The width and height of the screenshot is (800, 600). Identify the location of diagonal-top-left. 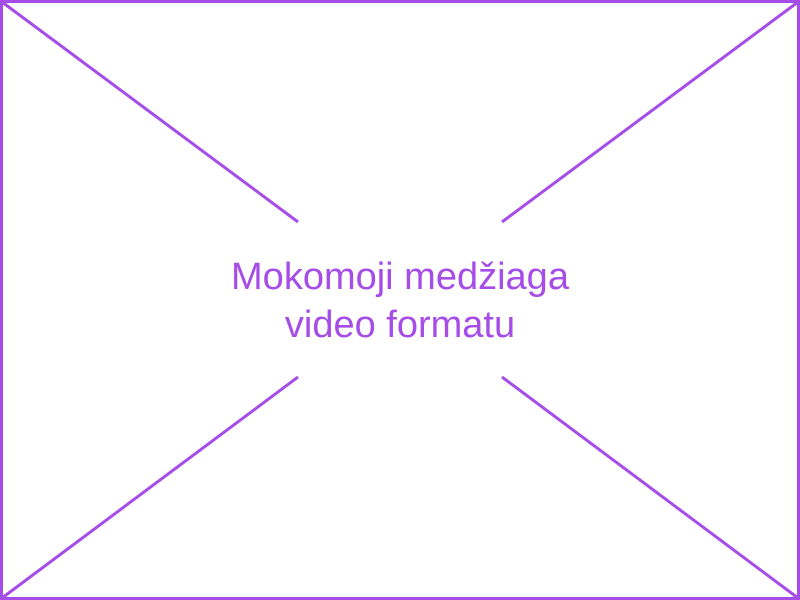
(150, 112).